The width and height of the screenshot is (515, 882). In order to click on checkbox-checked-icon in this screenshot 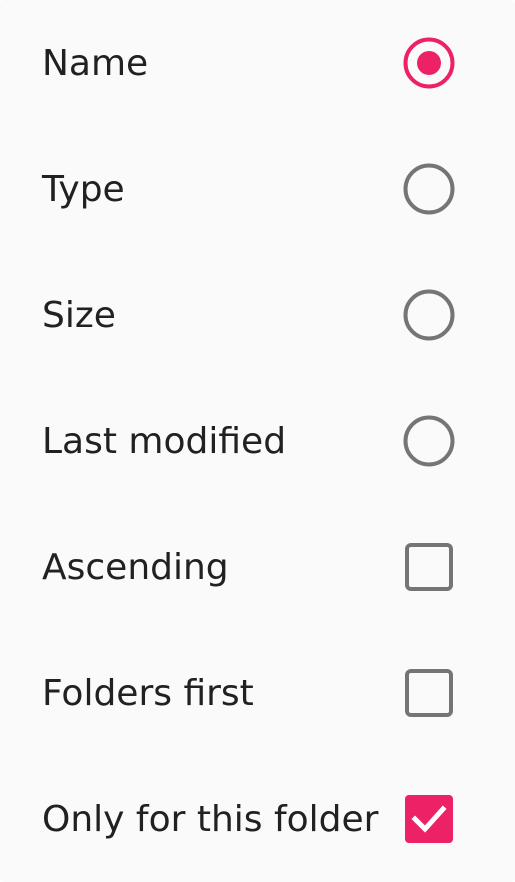, I will do `click(429, 819)`.